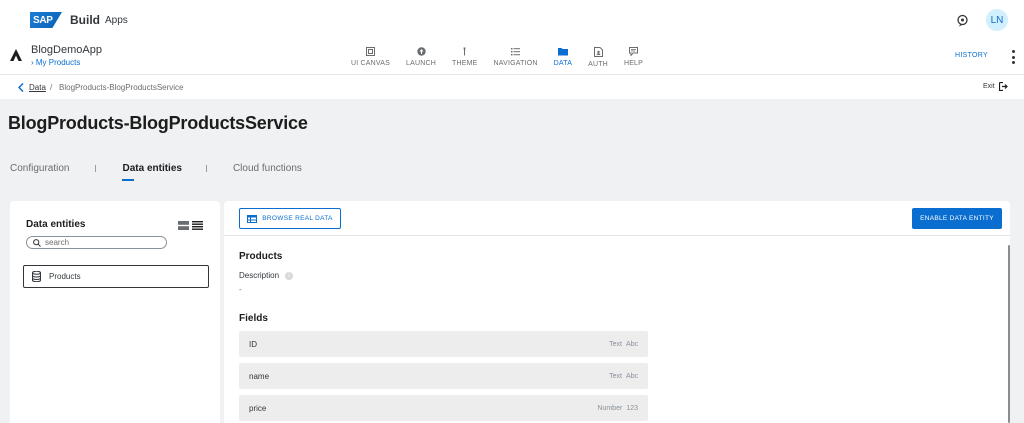 The image size is (1024, 423). I want to click on exit-button: Exit, so click(995, 86).